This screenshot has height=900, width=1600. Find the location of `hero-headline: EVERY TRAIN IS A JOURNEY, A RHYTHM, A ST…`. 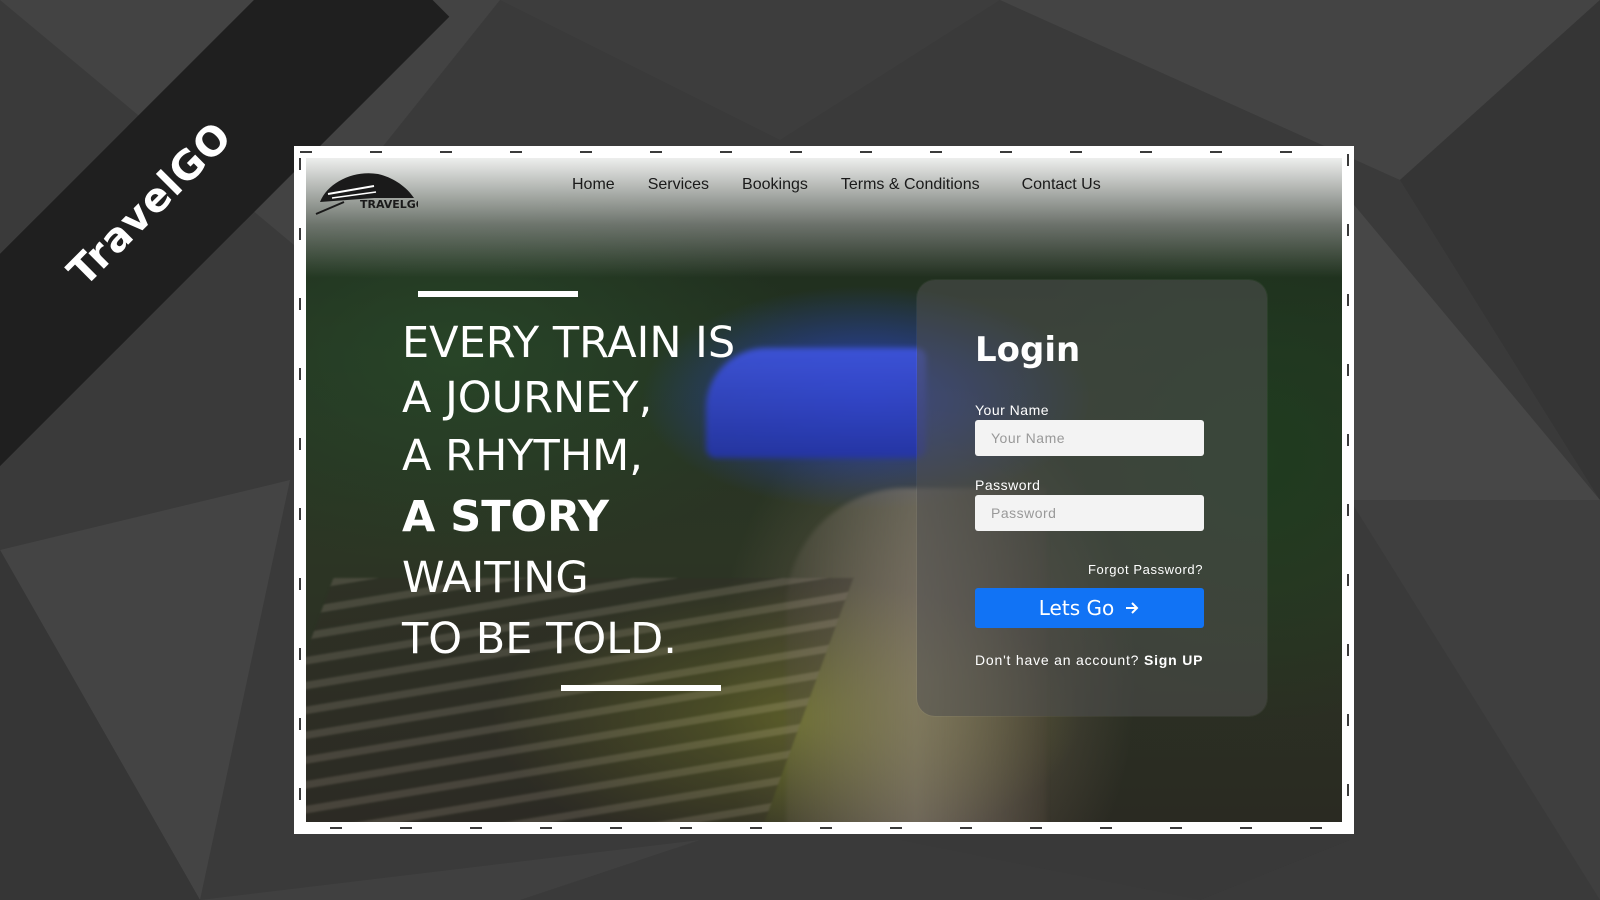

hero-headline: EVERY TRAIN IS A JOURNEY, A RHYTHM, A ST… is located at coordinates (568, 493).